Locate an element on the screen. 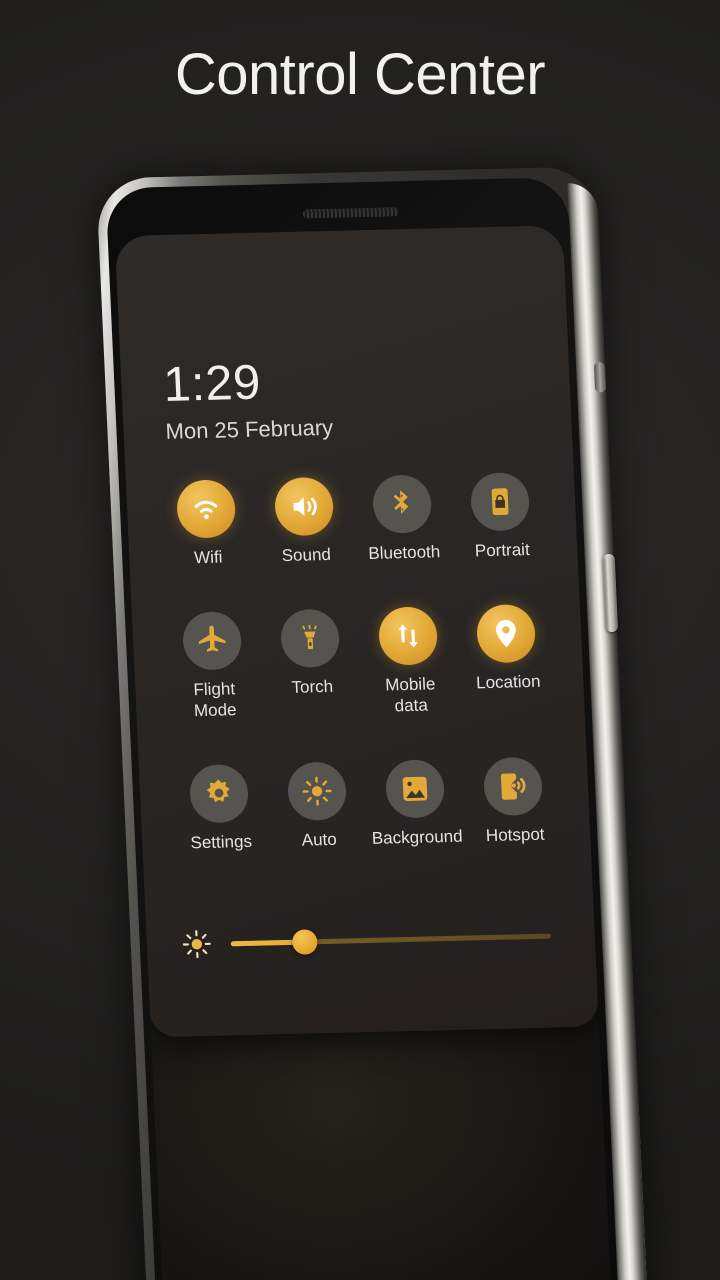 This screenshot has width=720, height=1280. toggle-location: Location is located at coordinates (507, 658).